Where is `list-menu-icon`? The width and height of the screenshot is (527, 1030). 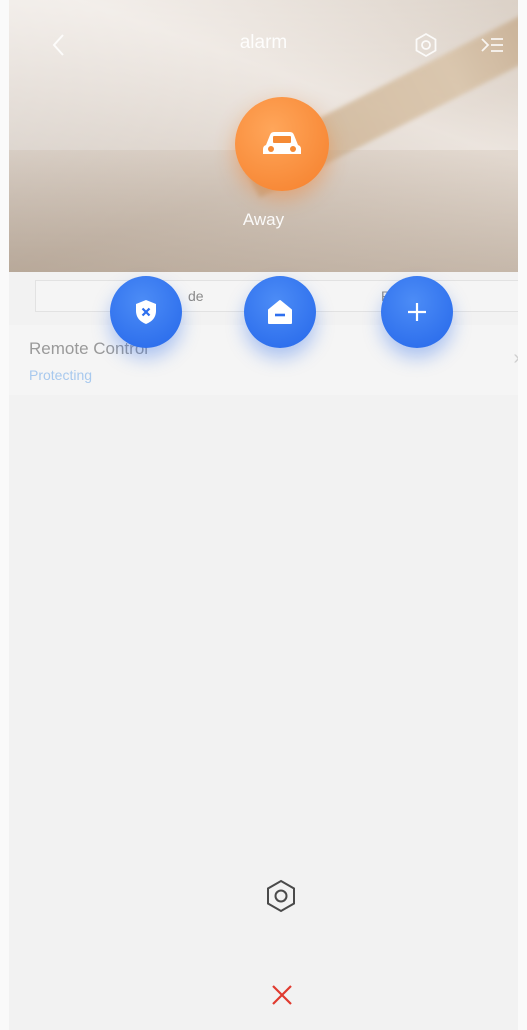 list-menu-icon is located at coordinates (492, 46).